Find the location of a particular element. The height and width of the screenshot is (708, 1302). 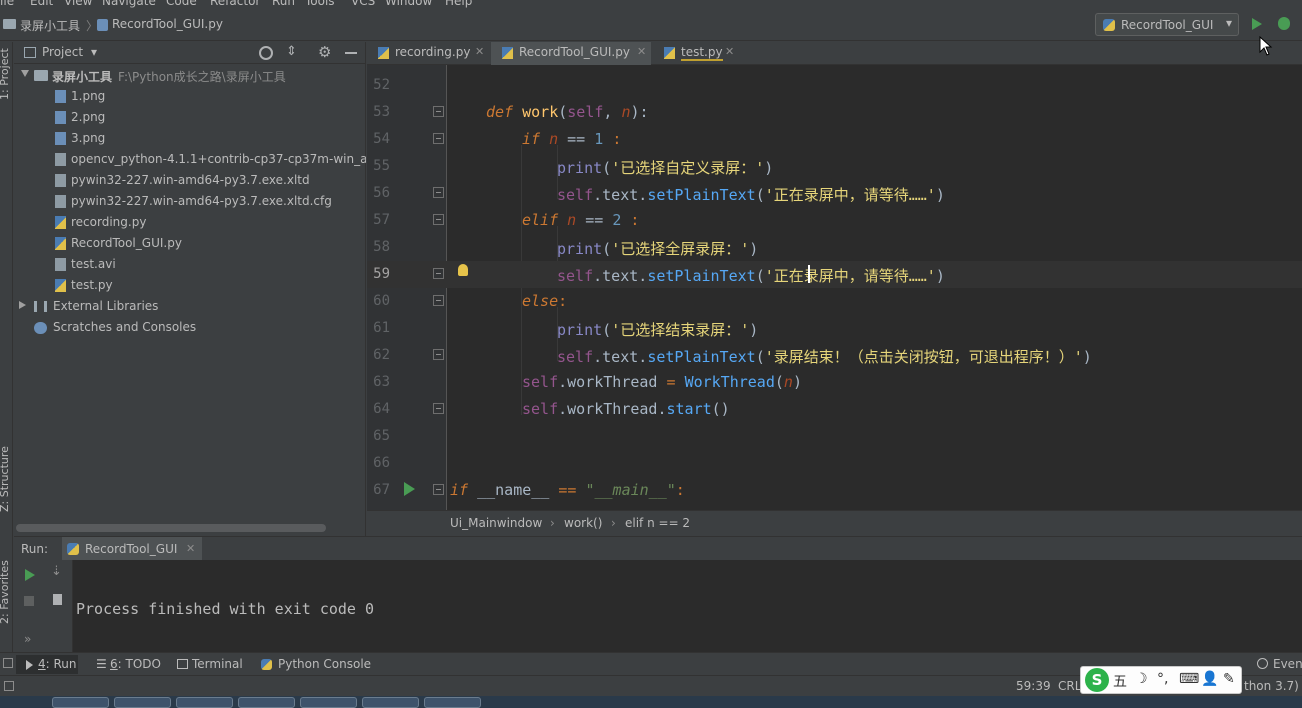

debug-button is located at coordinates (1284, 23).